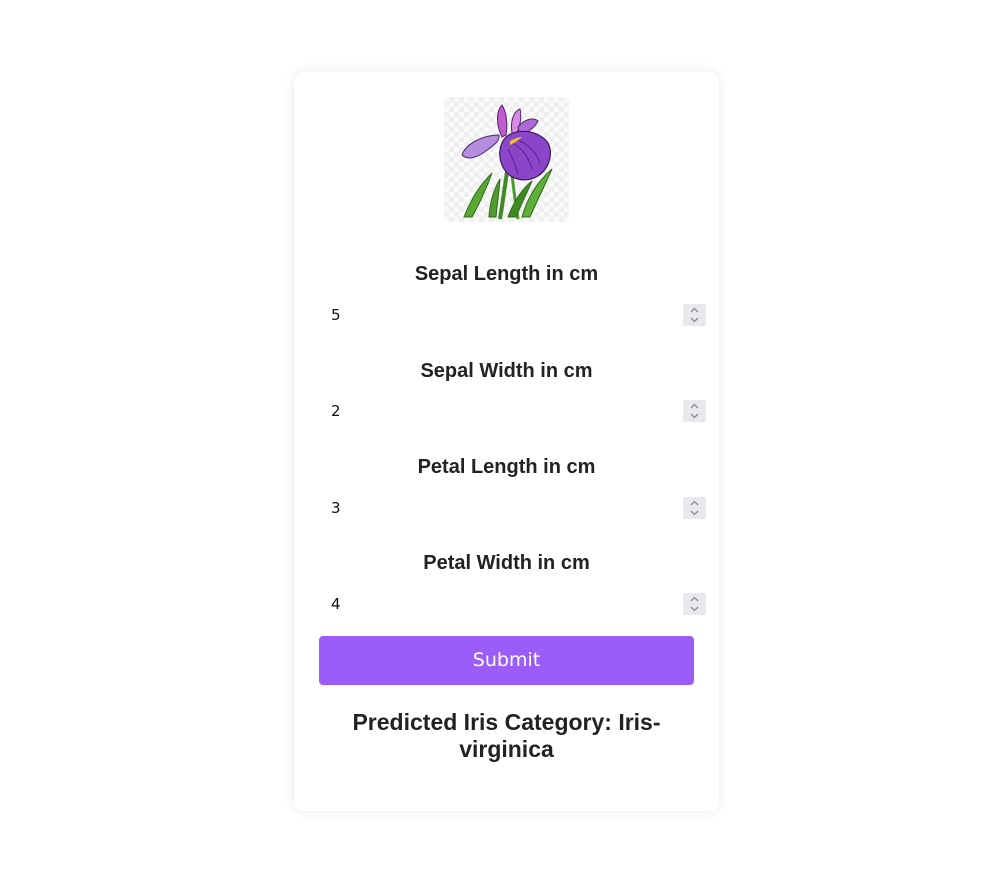  Describe the element at coordinates (506, 467) in the screenshot. I see `petal-length-label: Petal Length in cm` at that location.